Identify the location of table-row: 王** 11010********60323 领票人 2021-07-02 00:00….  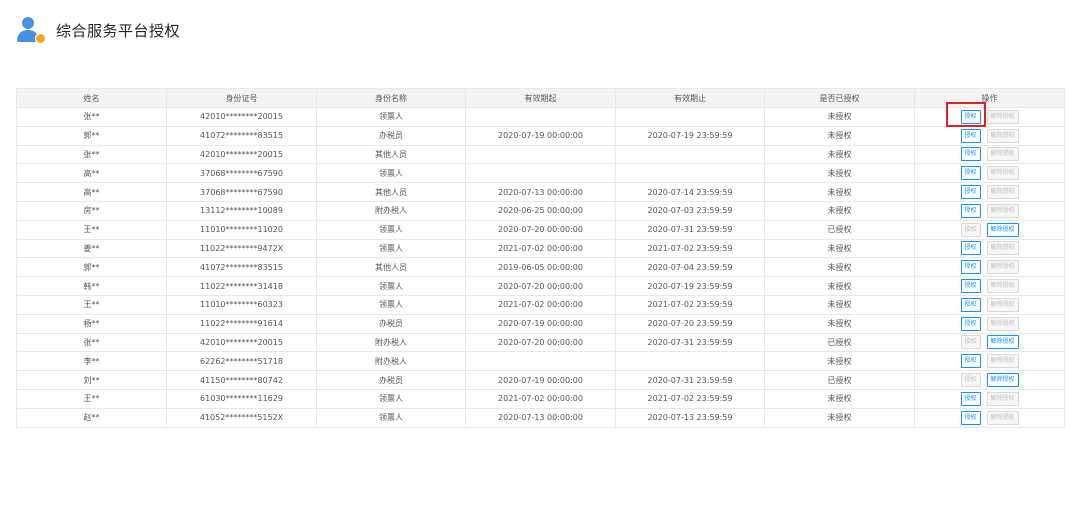
(540, 304).